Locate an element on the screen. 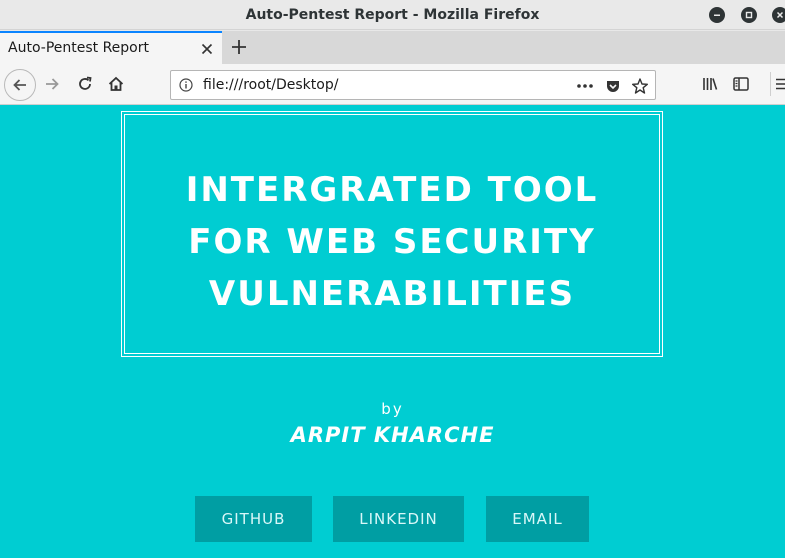 The image size is (785, 559). tab-auto-pentest-report: Auto-Pentest Report is located at coordinates (111, 47).